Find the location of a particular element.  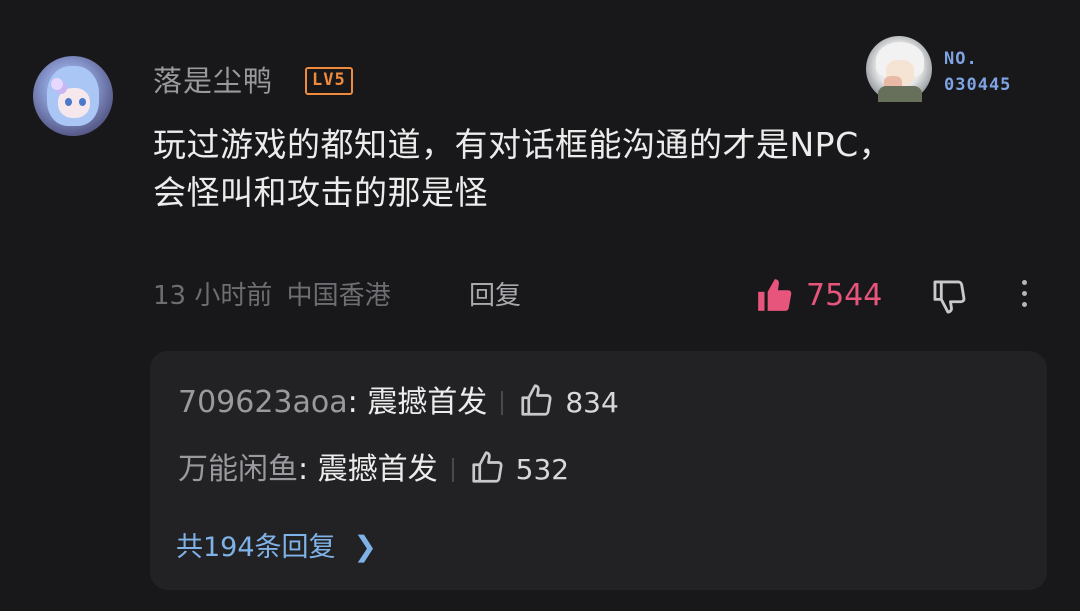

reply-author: 万能闲鱼 is located at coordinates (238, 469).